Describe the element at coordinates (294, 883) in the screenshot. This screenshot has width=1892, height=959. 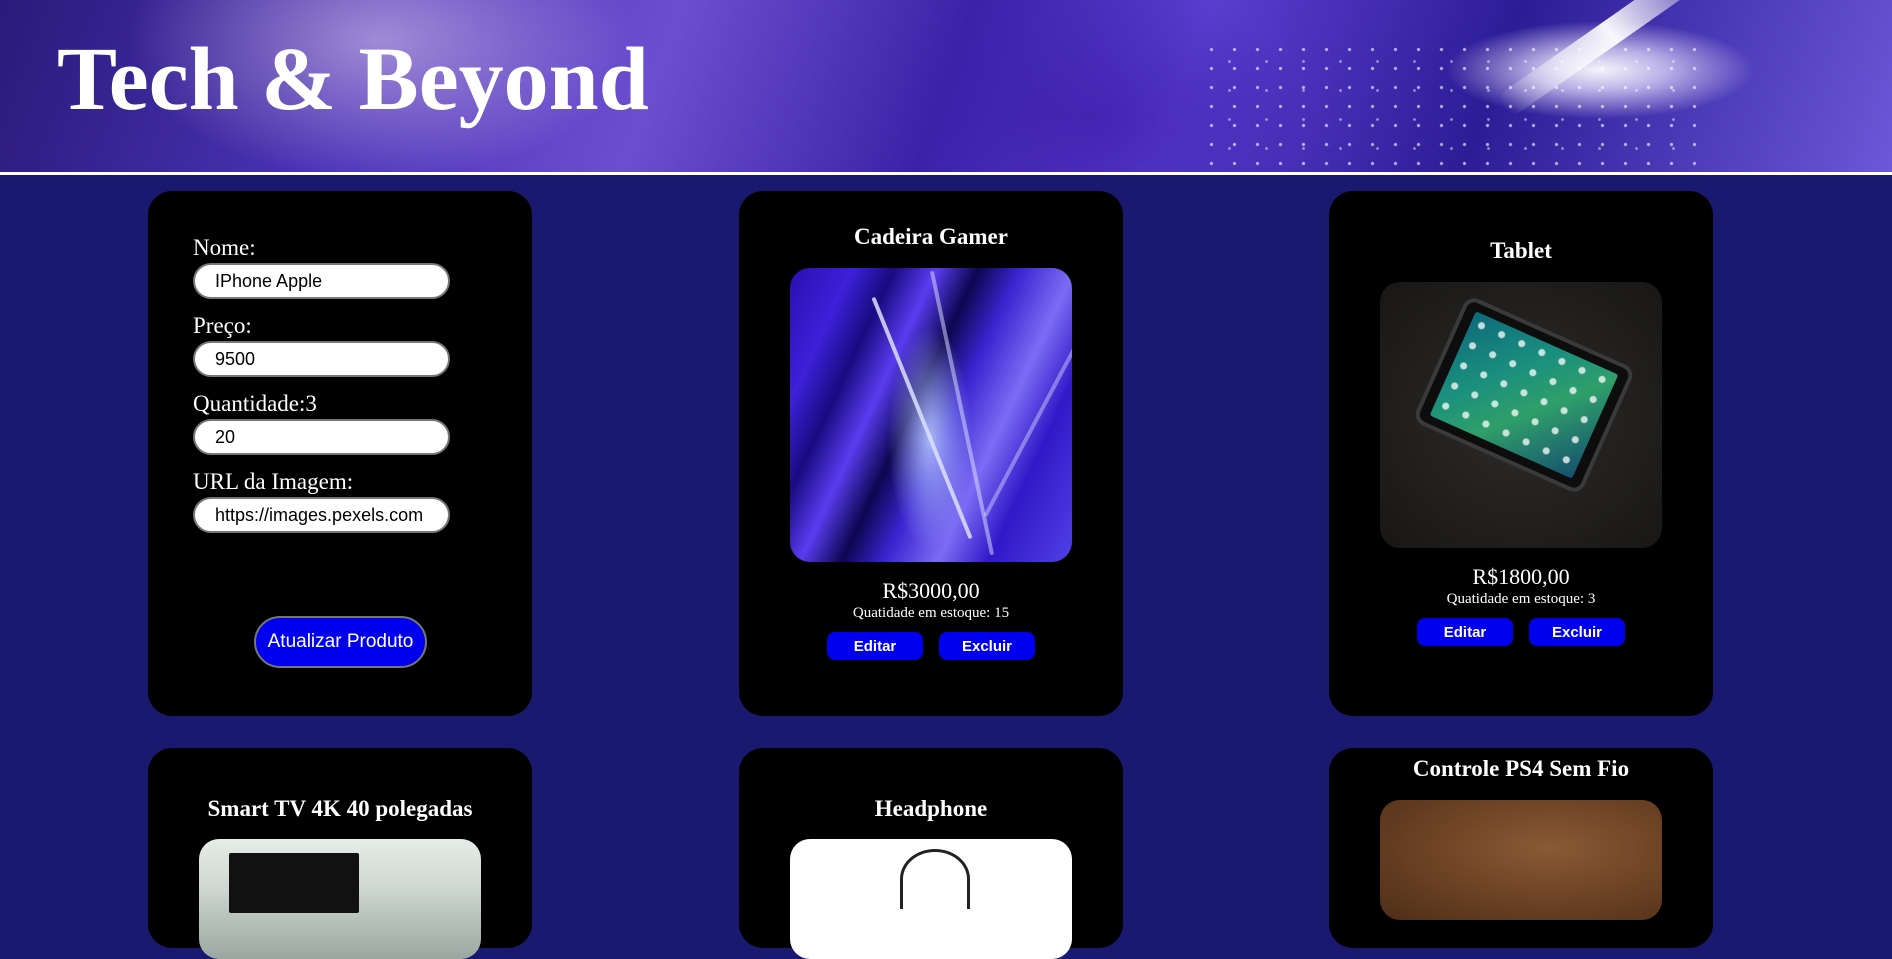
I see `tv-screen` at that location.